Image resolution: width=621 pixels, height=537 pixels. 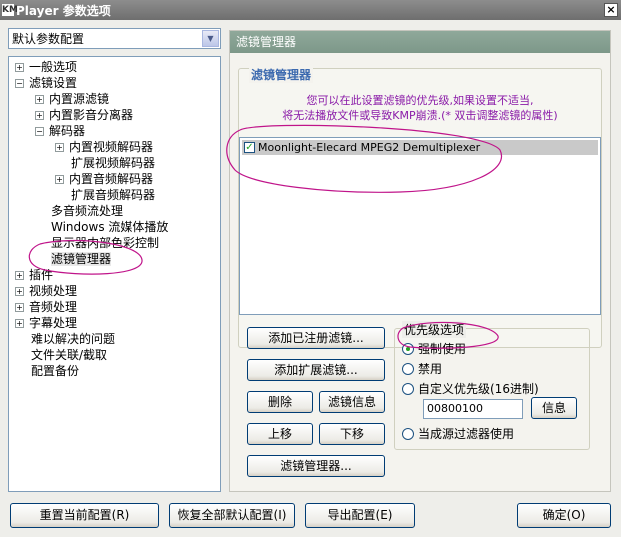 I want to click on filter-name: Moonlight-Elecard MPEG2 Demultiplexer, so click(x=369, y=147).